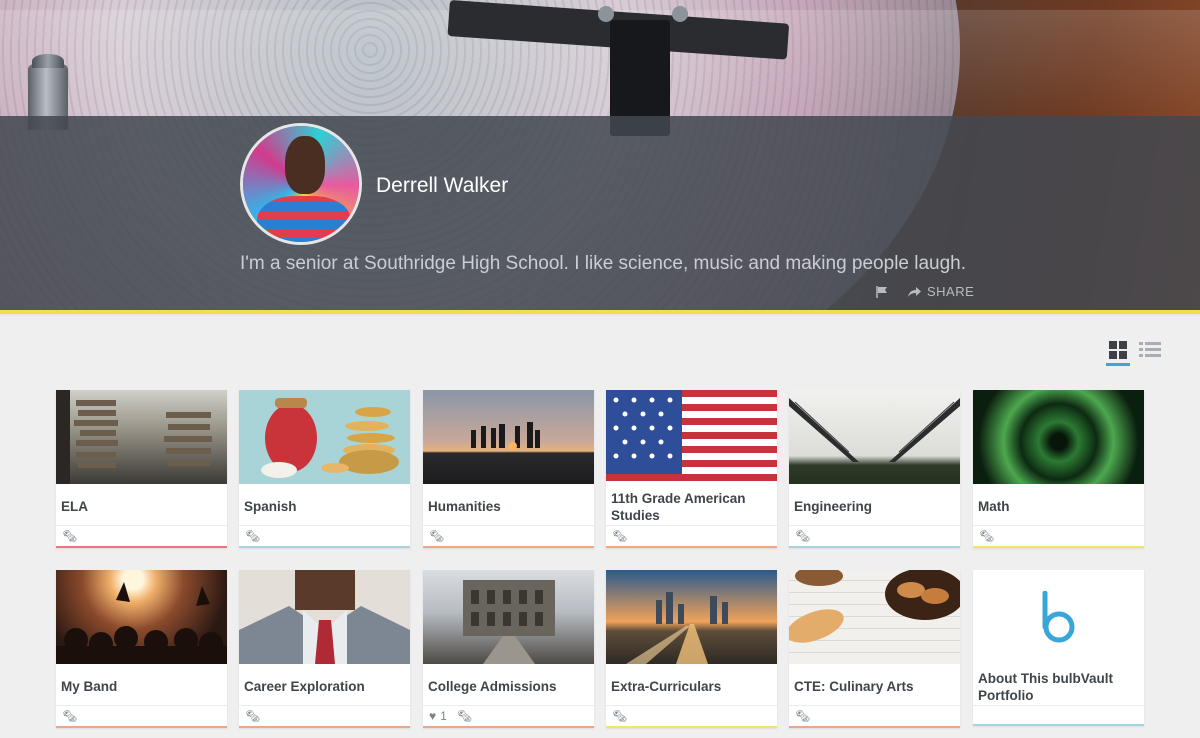 The image size is (1200, 738). What do you see at coordinates (74, 506) in the screenshot?
I see `card-title: ELA` at bounding box center [74, 506].